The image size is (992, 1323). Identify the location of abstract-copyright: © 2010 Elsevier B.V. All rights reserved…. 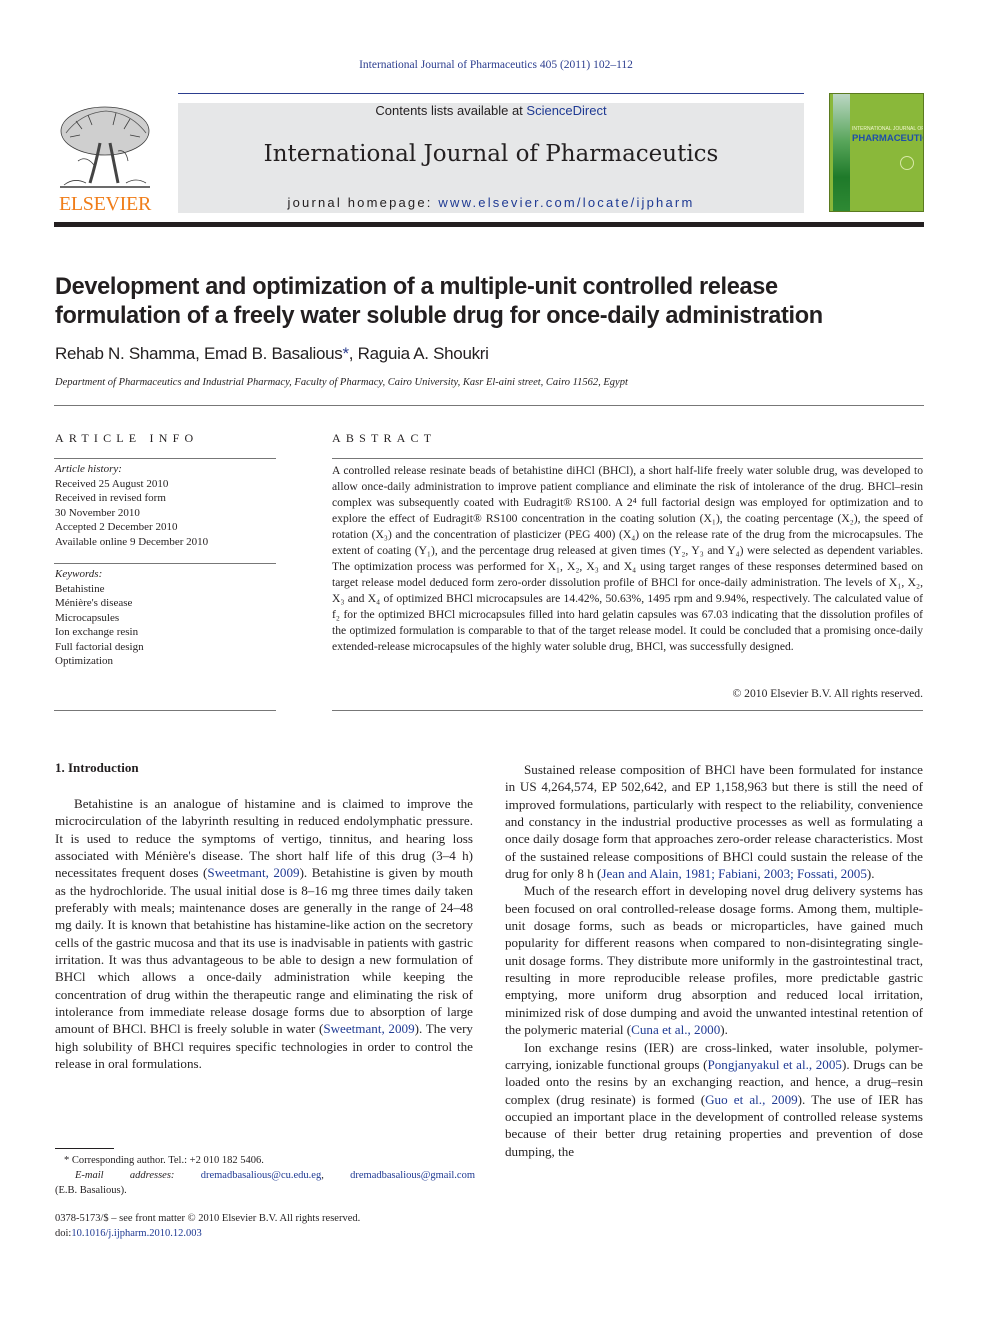
(827, 693).